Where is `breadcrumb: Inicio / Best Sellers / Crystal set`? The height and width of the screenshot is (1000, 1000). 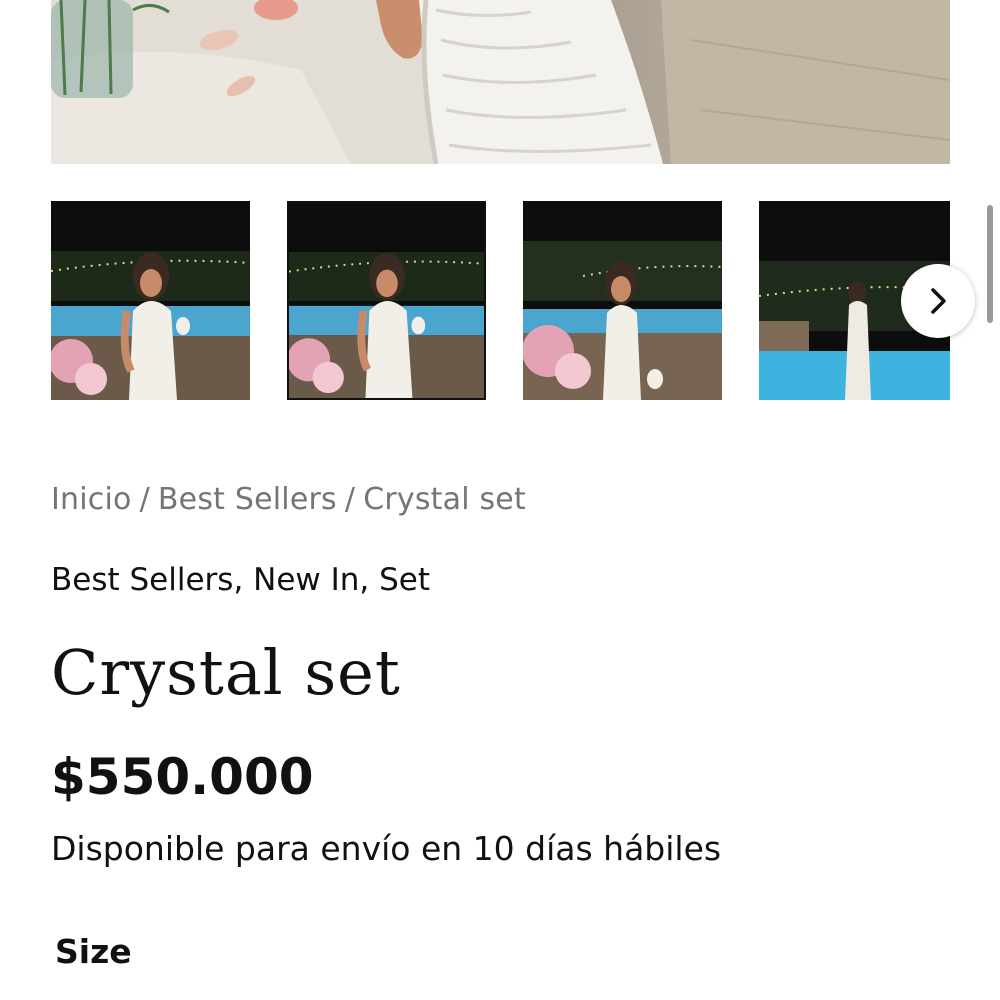
breadcrumb: Inicio / Best Sellers / Crystal set is located at coordinates (288, 499).